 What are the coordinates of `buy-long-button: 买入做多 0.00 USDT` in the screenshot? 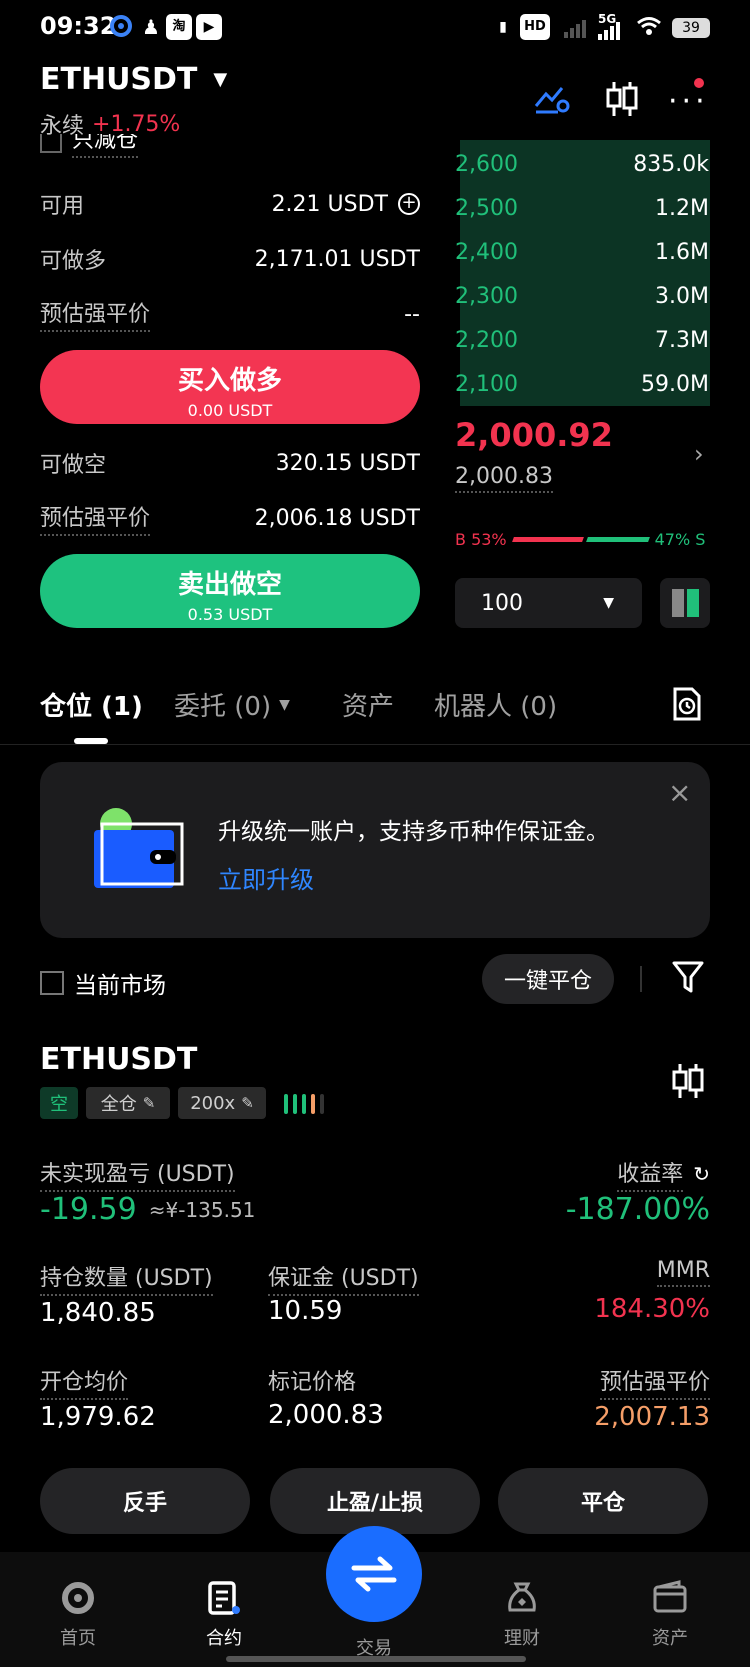 It's located at (230, 387).